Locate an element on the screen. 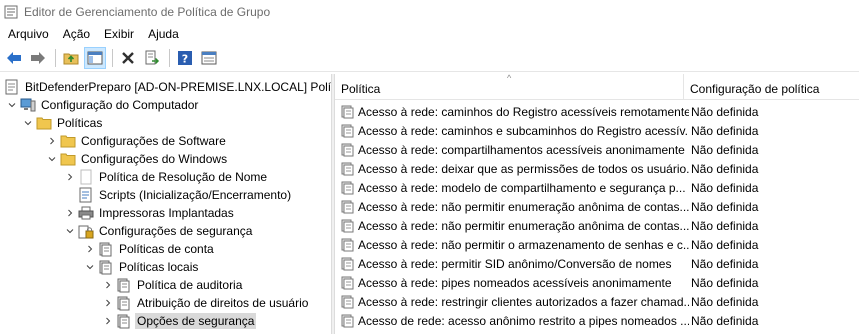 Image resolution: width=859 pixels, height=334 pixels. column-header-setting: Configuração de política is located at coordinates (771, 87).